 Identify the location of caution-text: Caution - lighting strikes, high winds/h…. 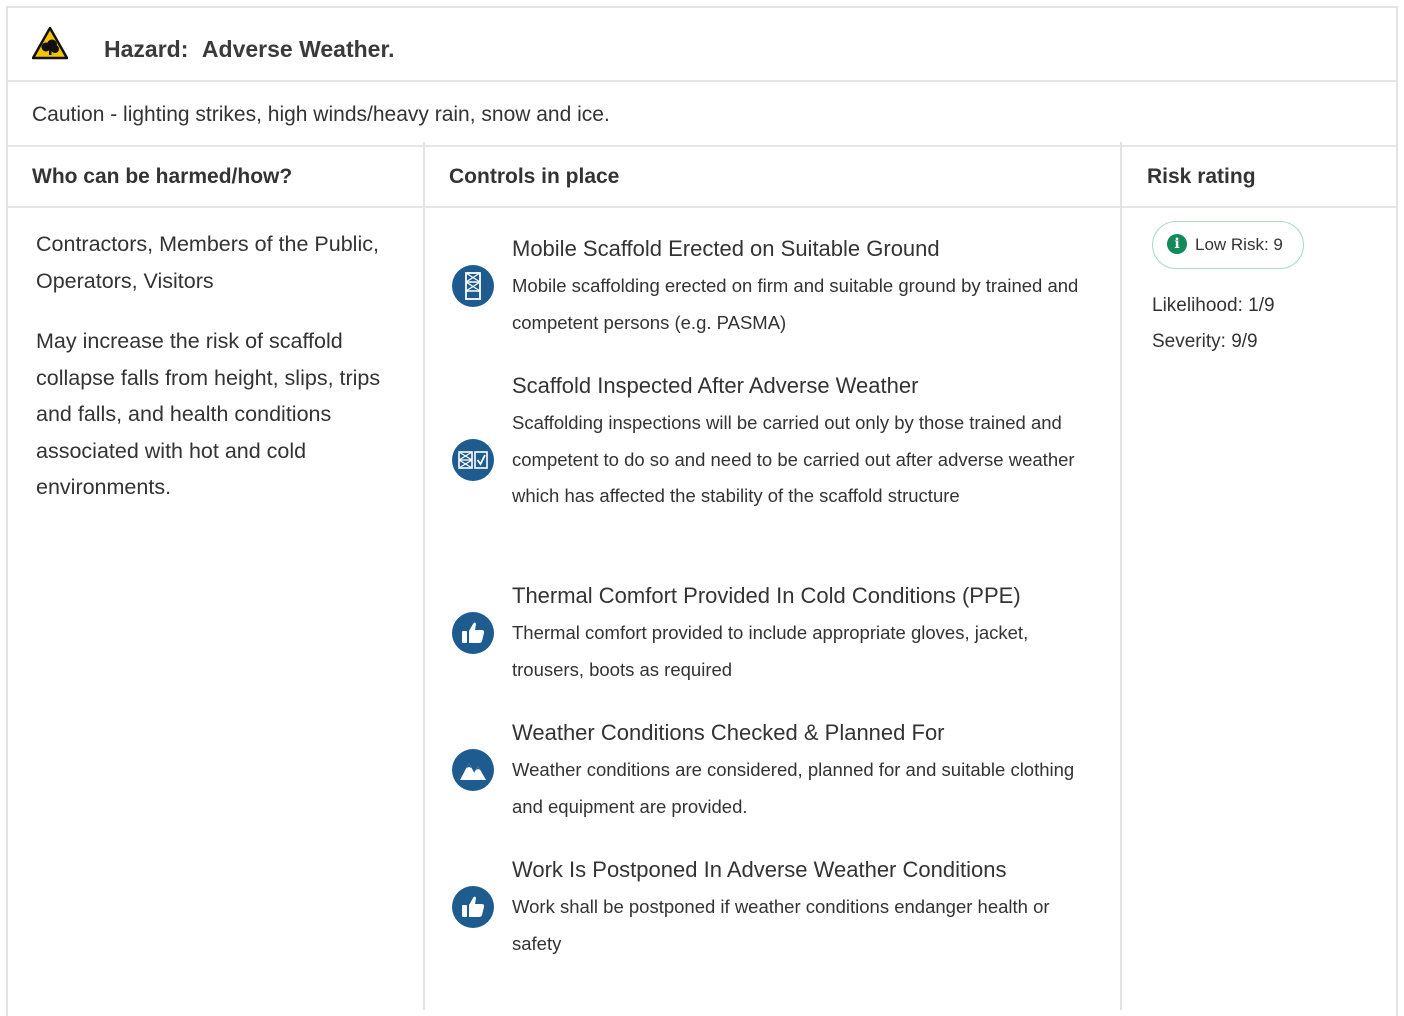
(321, 114).